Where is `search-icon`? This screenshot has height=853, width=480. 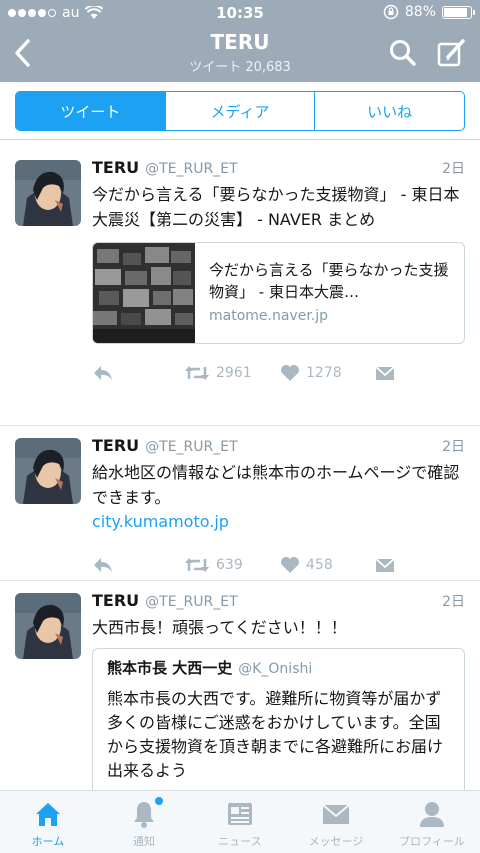 search-icon is located at coordinates (403, 53).